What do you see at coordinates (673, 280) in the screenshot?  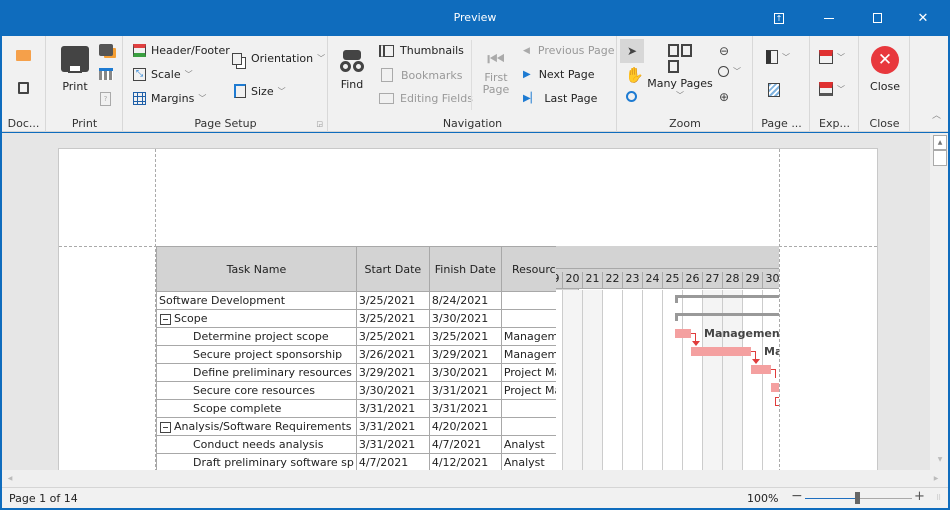 I see `day-label: 25` at bounding box center [673, 280].